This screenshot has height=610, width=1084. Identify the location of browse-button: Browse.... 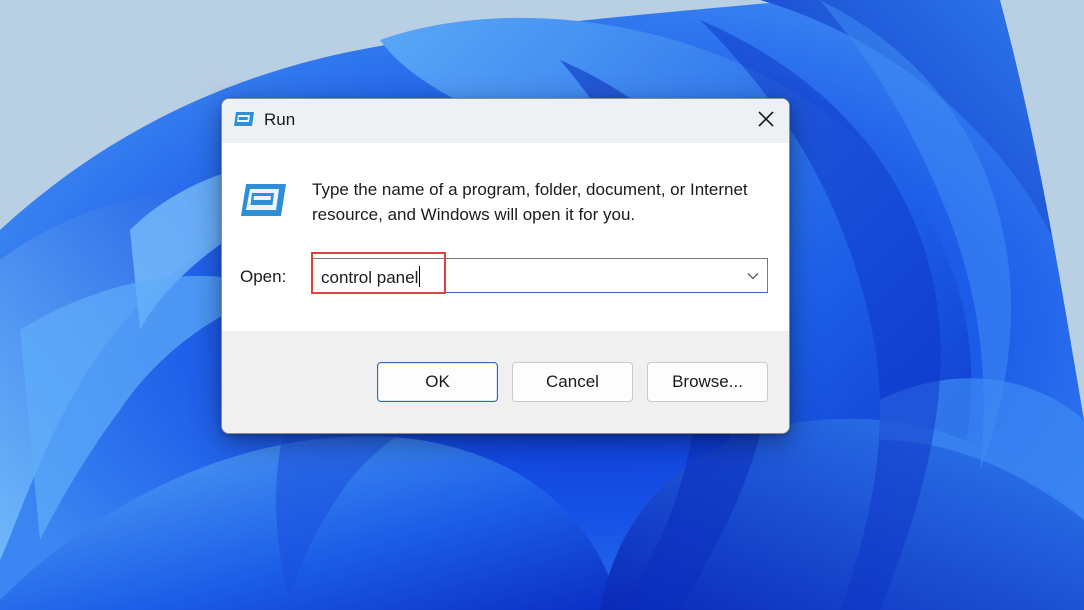
(707, 382).